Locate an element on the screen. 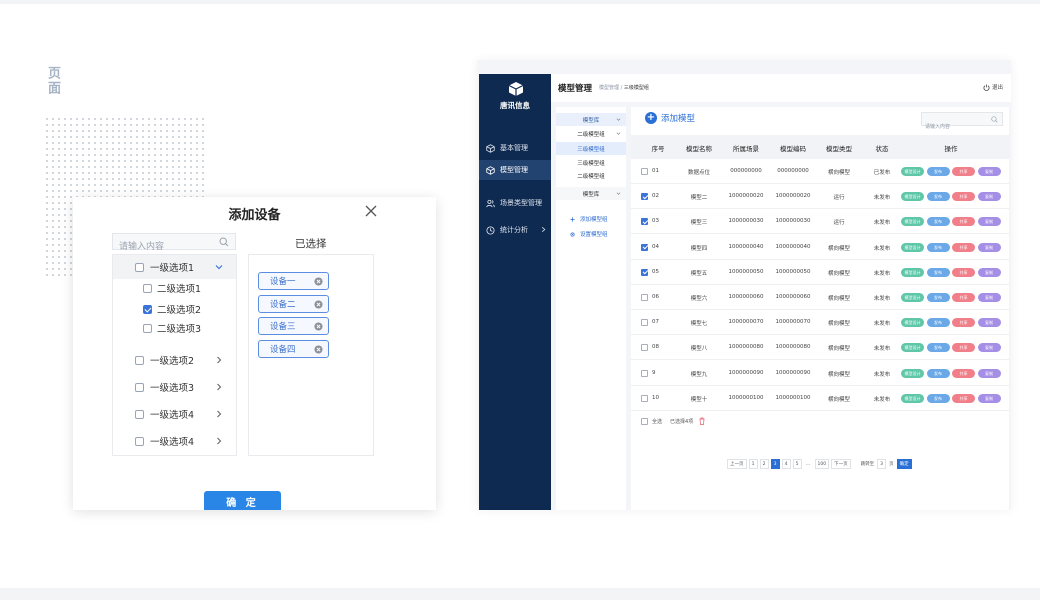  select-all-checkbox is located at coordinates (644, 421).